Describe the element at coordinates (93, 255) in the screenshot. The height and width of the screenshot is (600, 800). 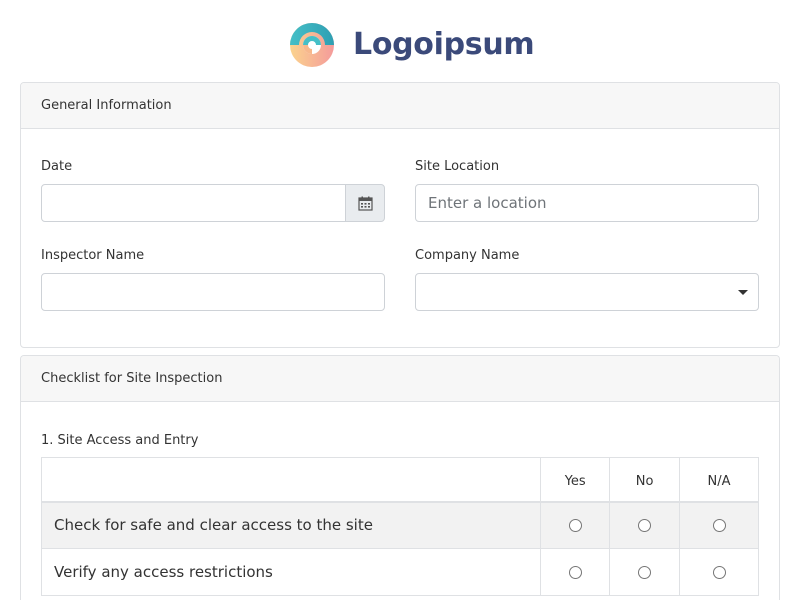
I see `inspector-name-label: Inspector Name` at that location.